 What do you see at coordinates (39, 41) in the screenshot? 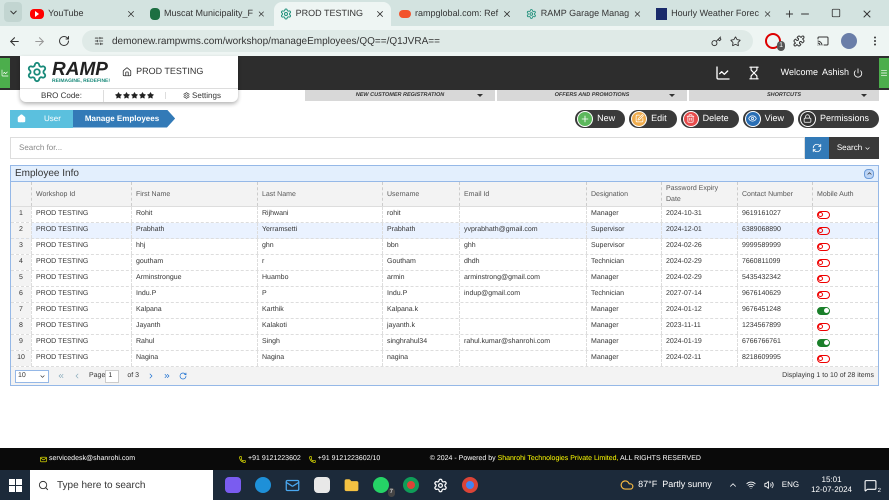
I see `forward-icon` at bounding box center [39, 41].